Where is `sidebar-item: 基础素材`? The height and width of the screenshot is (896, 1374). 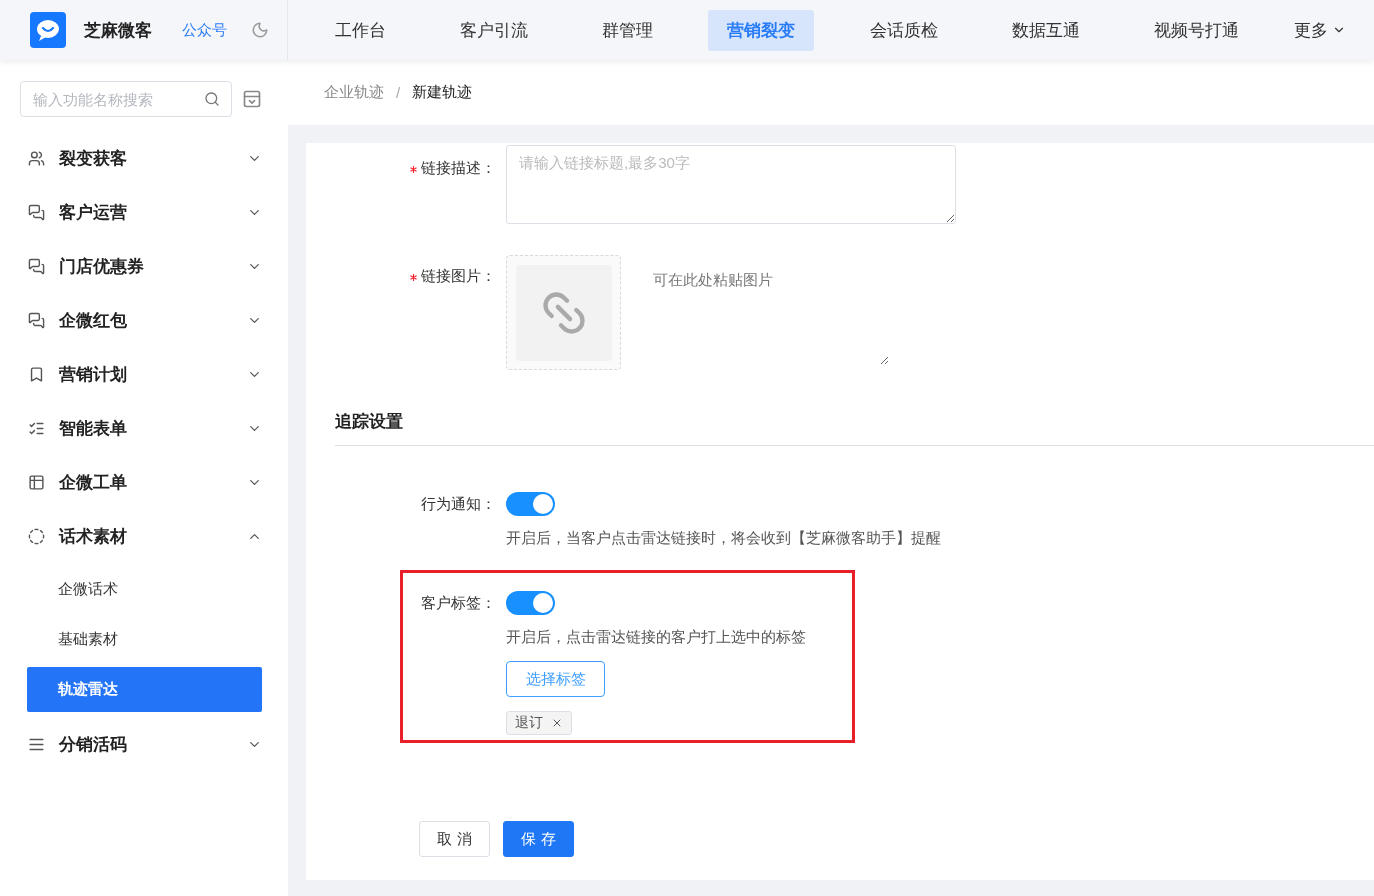
sidebar-item: 基础素材 is located at coordinates (144, 639).